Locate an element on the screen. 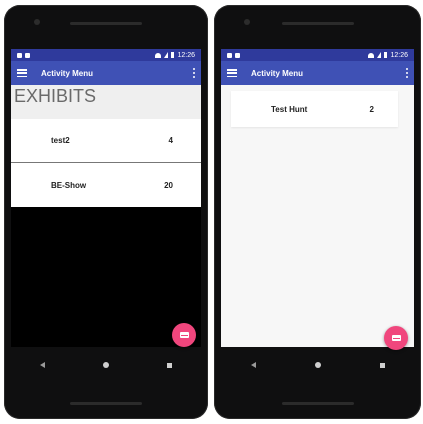 The height and width of the screenshot is (424, 423). item-name: test2 is located at coordinates (60, 140).